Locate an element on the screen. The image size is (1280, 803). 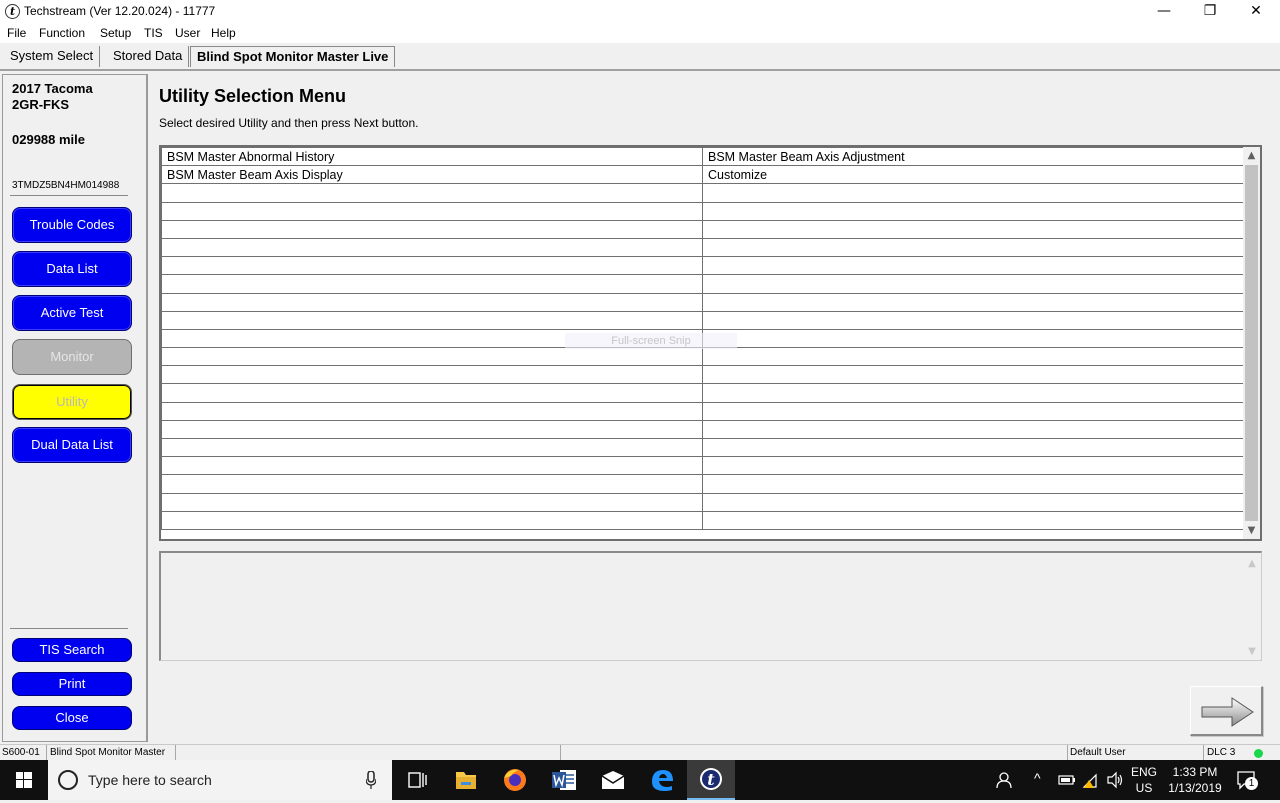
menu-bar: File Function Setup TIS User Help is located at coordinates (640, 33).